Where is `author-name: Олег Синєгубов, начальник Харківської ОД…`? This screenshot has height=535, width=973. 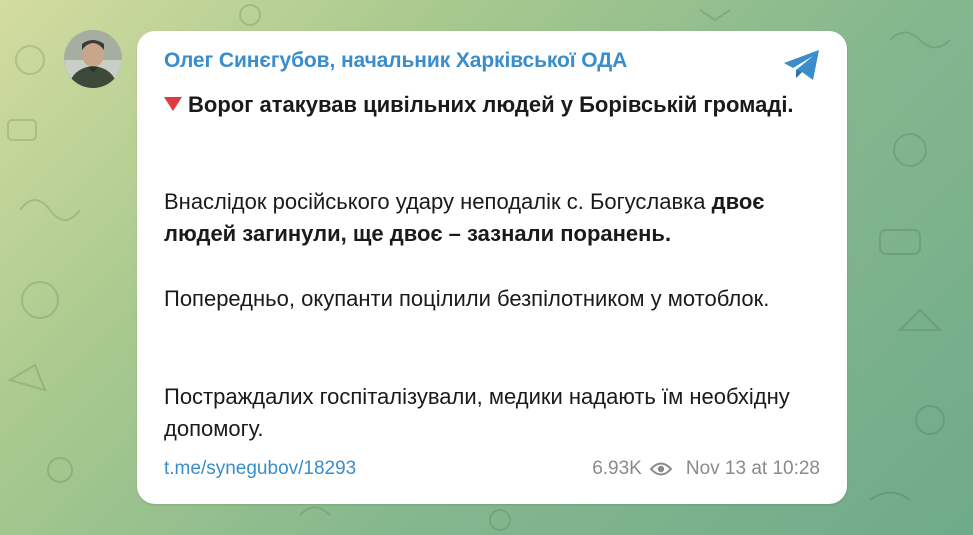
author-name: Олег Синєгубов, начальник Харківської ОД… is located at coordinates (395, 61).